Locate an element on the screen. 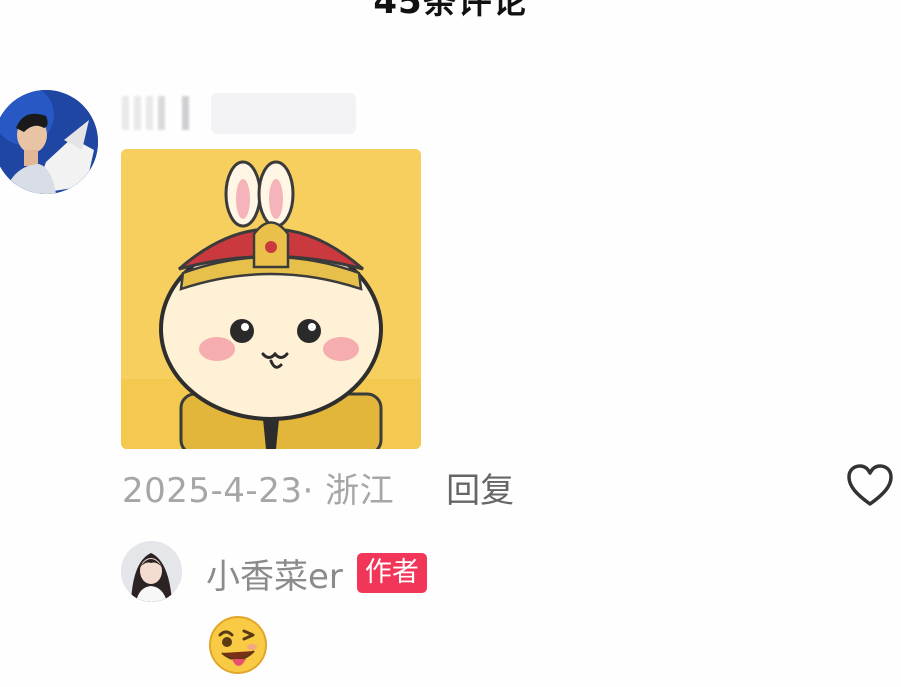 The image size is (901, 687). rabbit-emperor-sticker-art is located at coordinates (271, 299).